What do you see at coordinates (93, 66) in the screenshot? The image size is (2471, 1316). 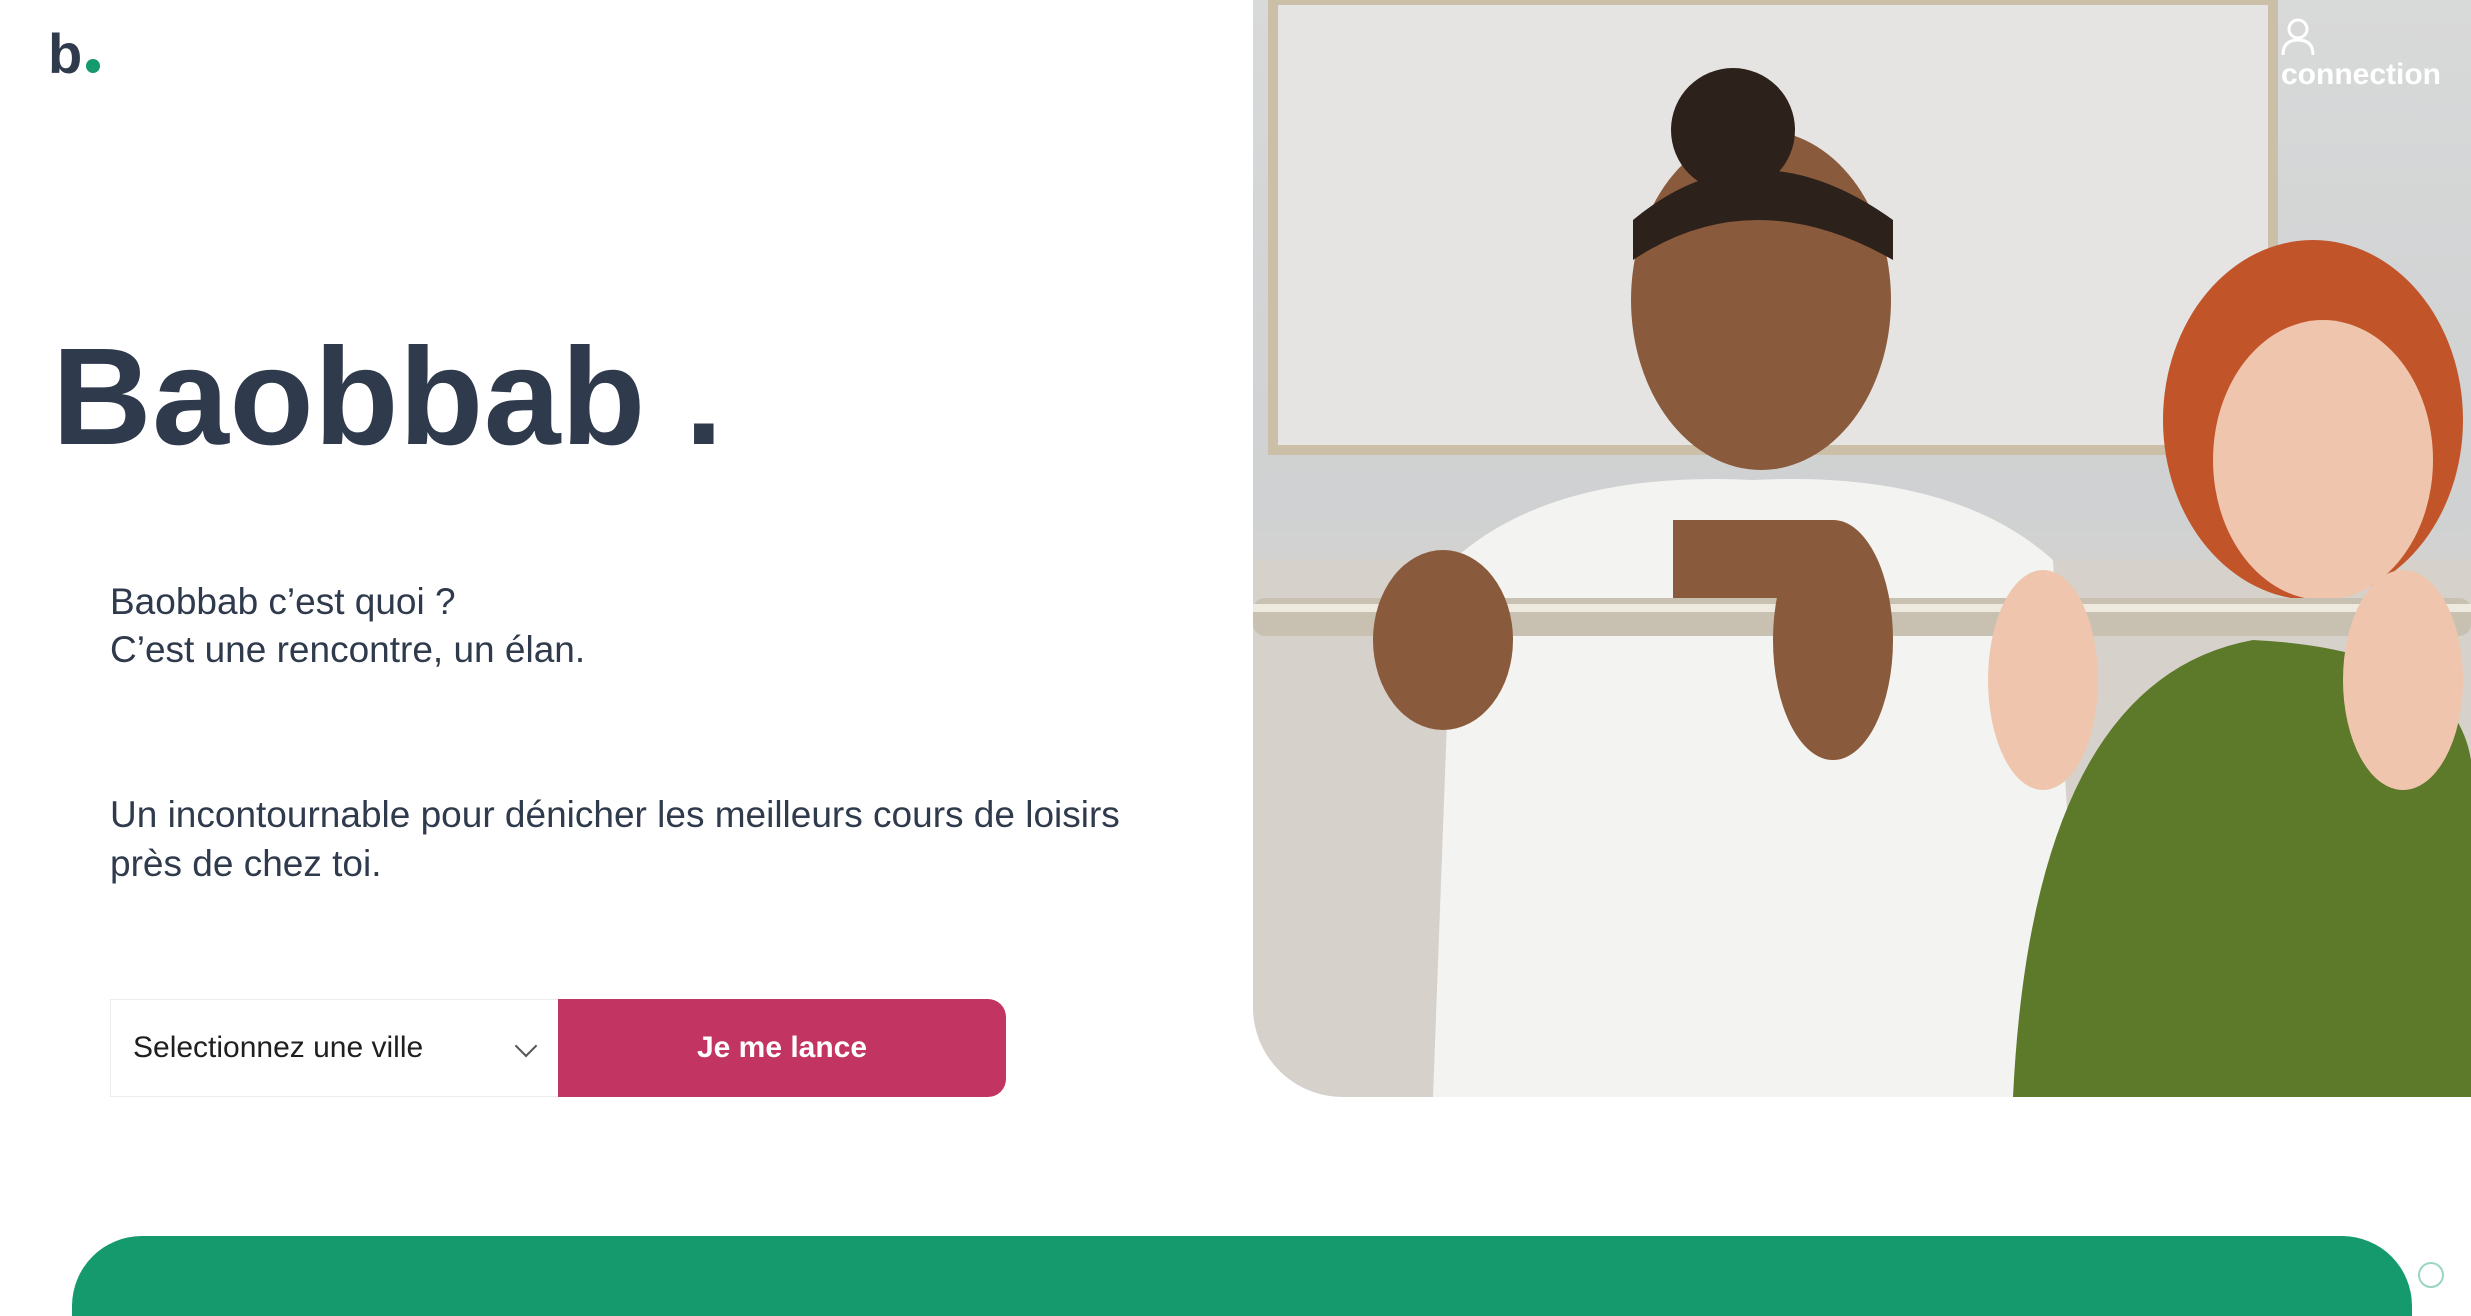 I see `logo-dot` at bounding box center [93, 66].